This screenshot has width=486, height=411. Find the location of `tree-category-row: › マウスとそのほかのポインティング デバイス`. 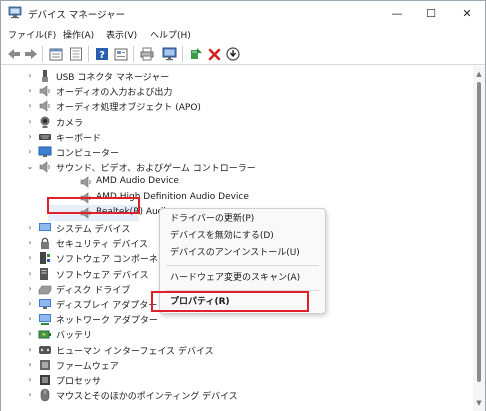

tree-category-row: › マウスとそのほかのポインティング デバイス is located at coordinates (236, 395).